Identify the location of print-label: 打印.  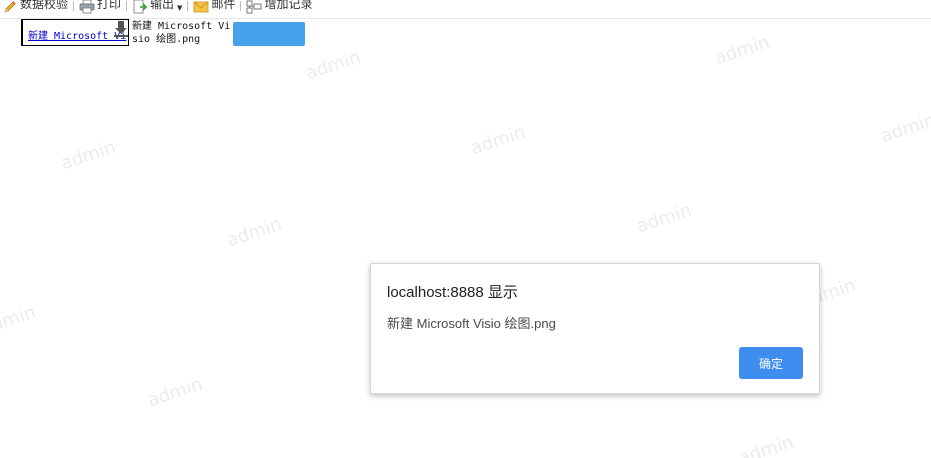
(109, 5).